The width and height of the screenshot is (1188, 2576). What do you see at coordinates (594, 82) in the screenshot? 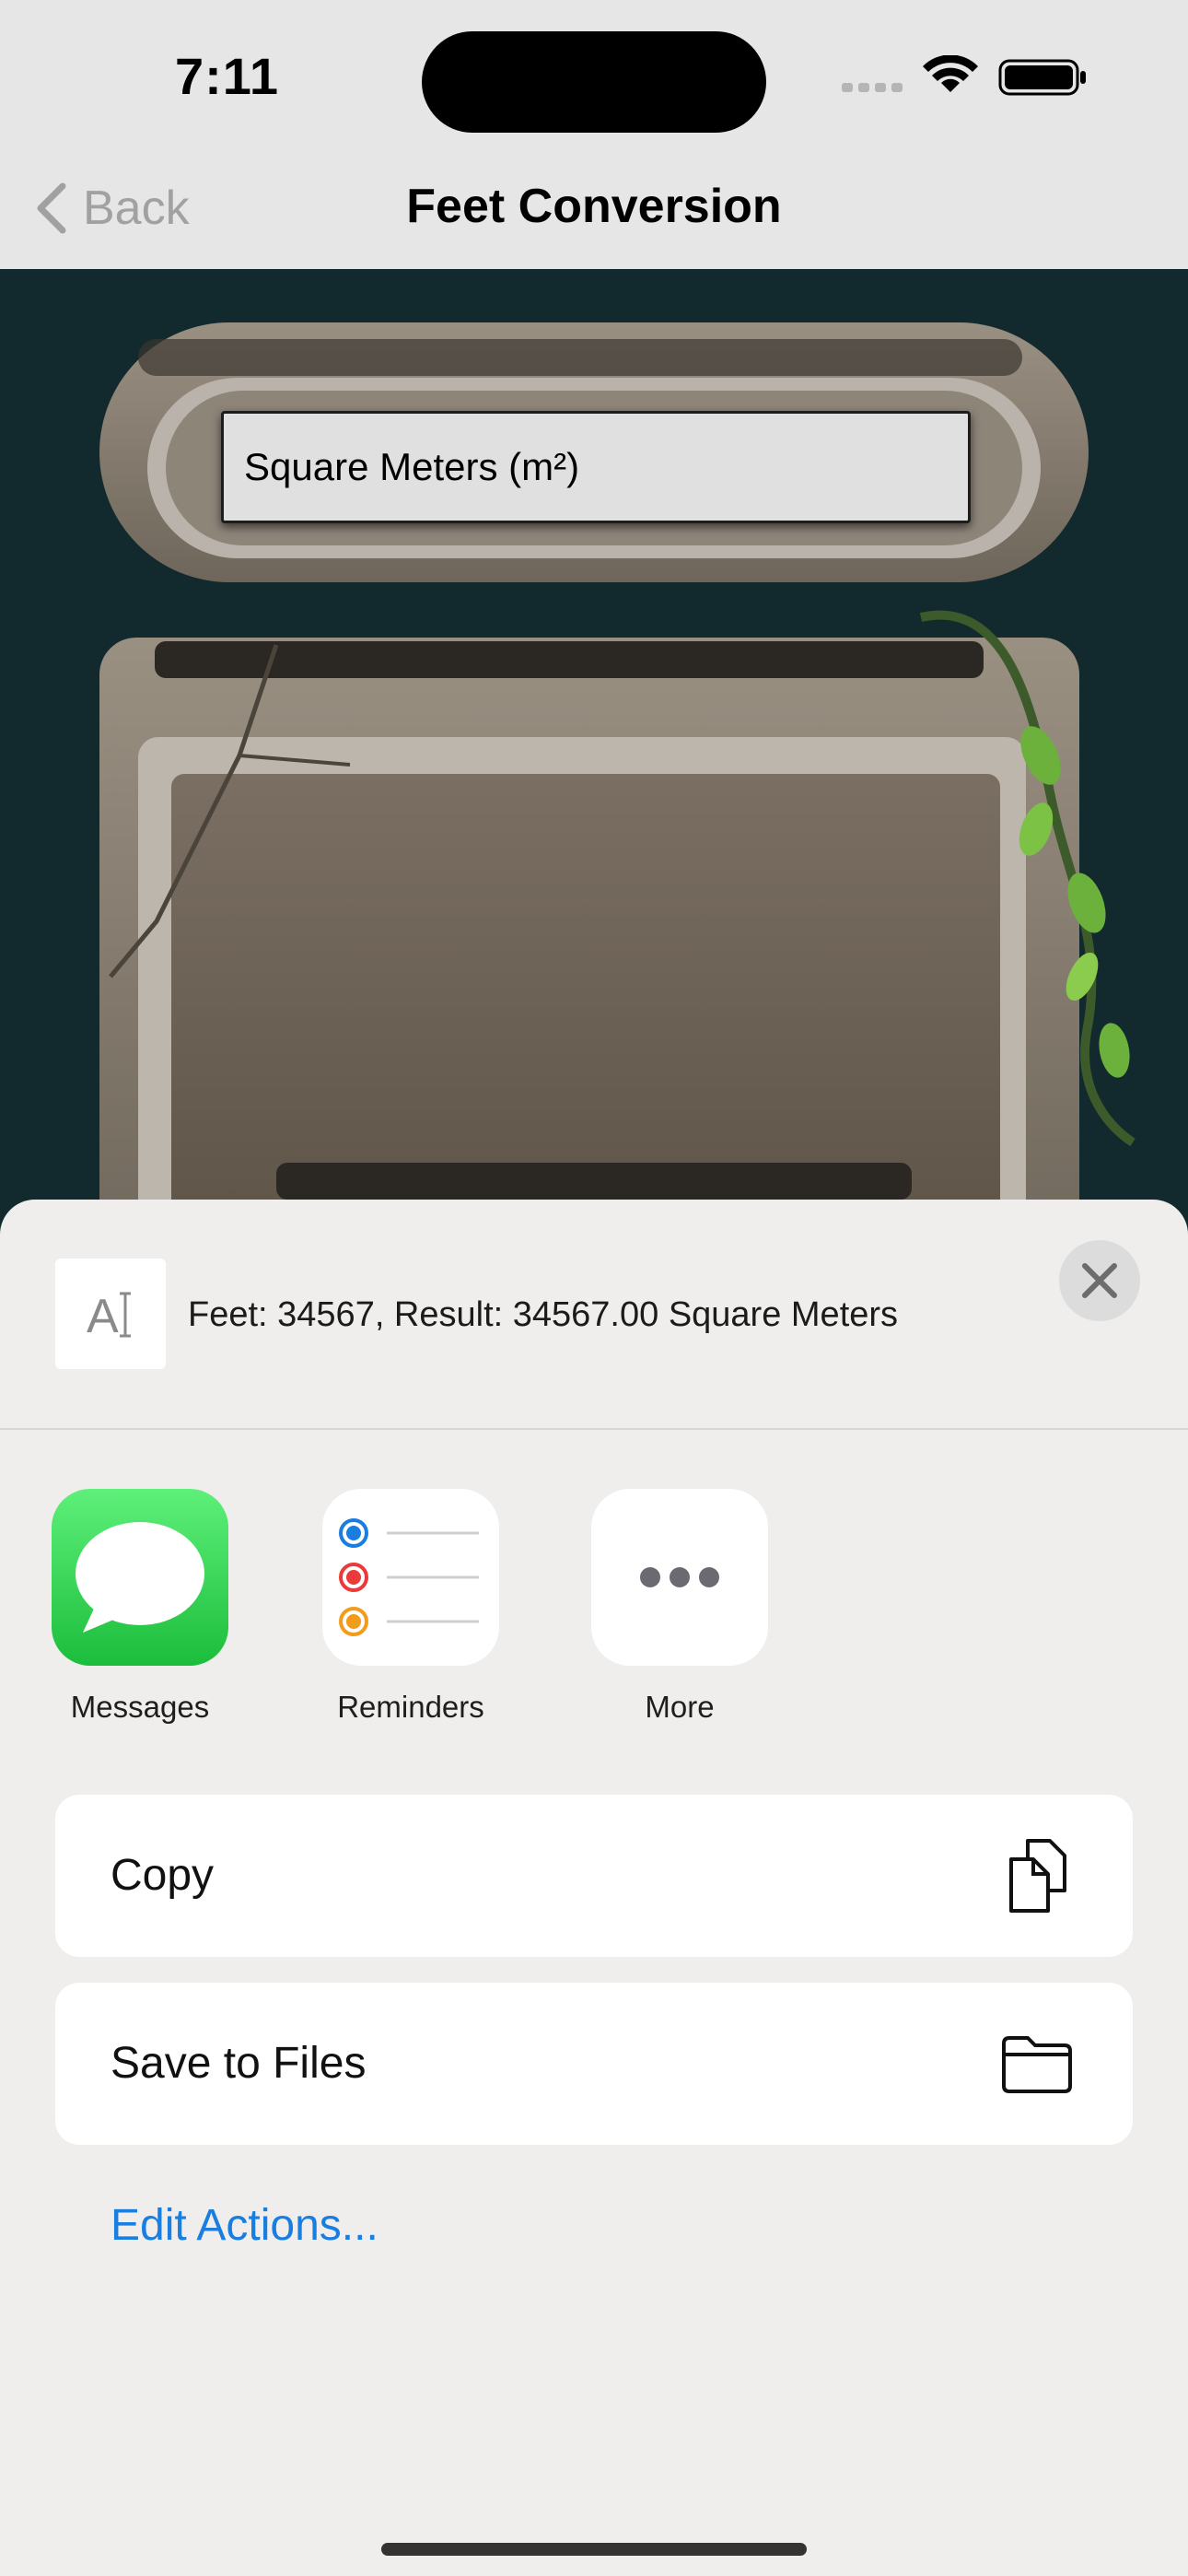
I see `dynamic-island` at bounding box center [594, 82].